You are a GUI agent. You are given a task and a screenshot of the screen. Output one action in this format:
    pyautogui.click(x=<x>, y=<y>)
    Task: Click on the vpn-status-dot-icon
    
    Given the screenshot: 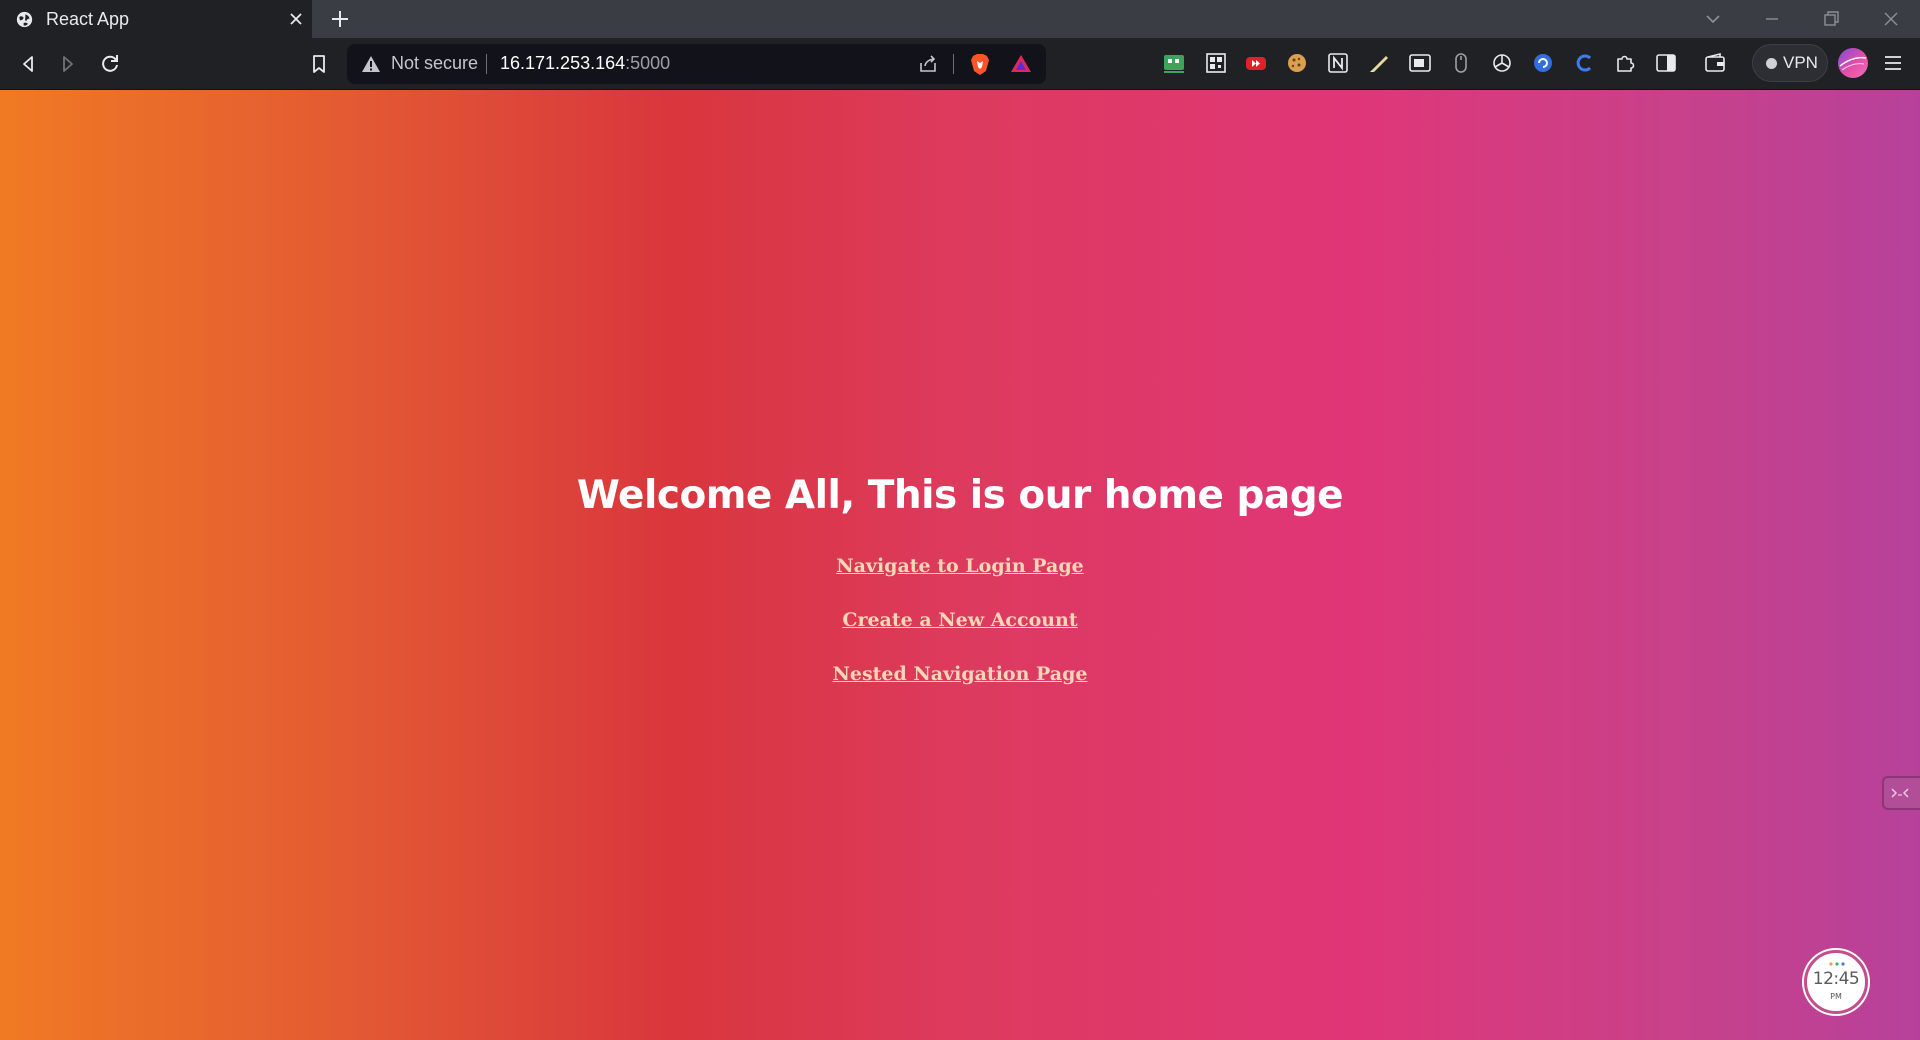 What is the action you would take?
    pyautogui.click(x=1771, y=63)
    